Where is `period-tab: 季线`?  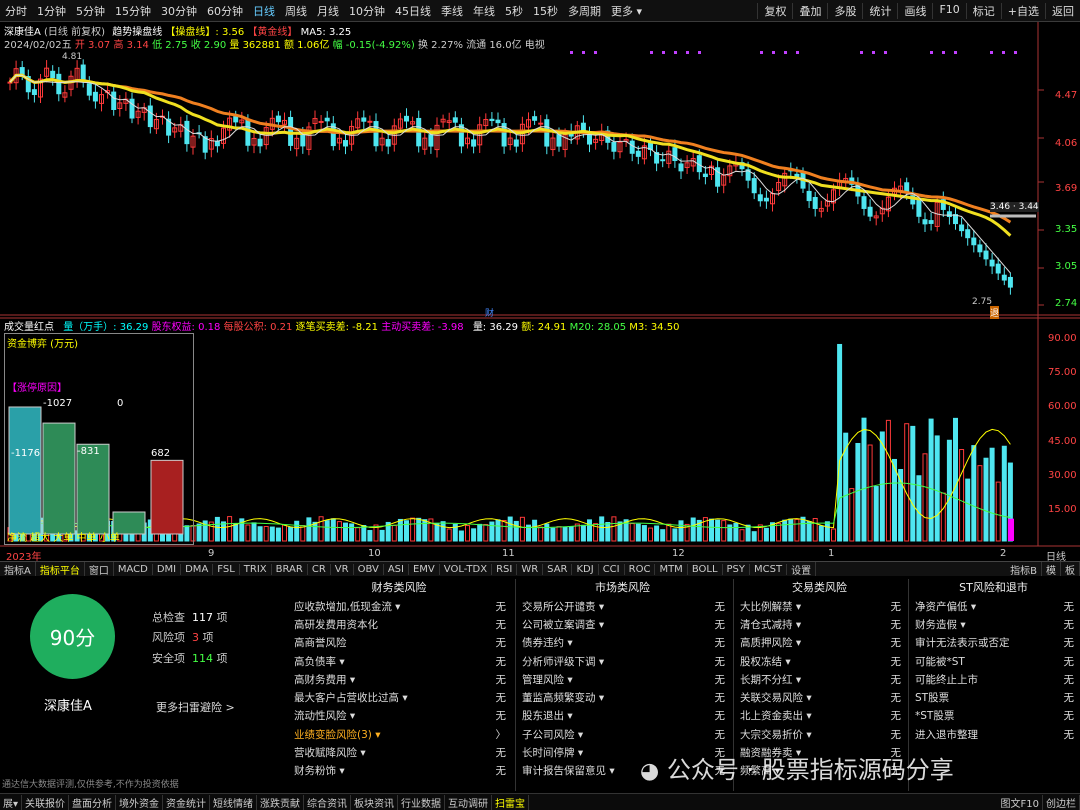 period-tab: 季线 is located at coordinates (452, 11).